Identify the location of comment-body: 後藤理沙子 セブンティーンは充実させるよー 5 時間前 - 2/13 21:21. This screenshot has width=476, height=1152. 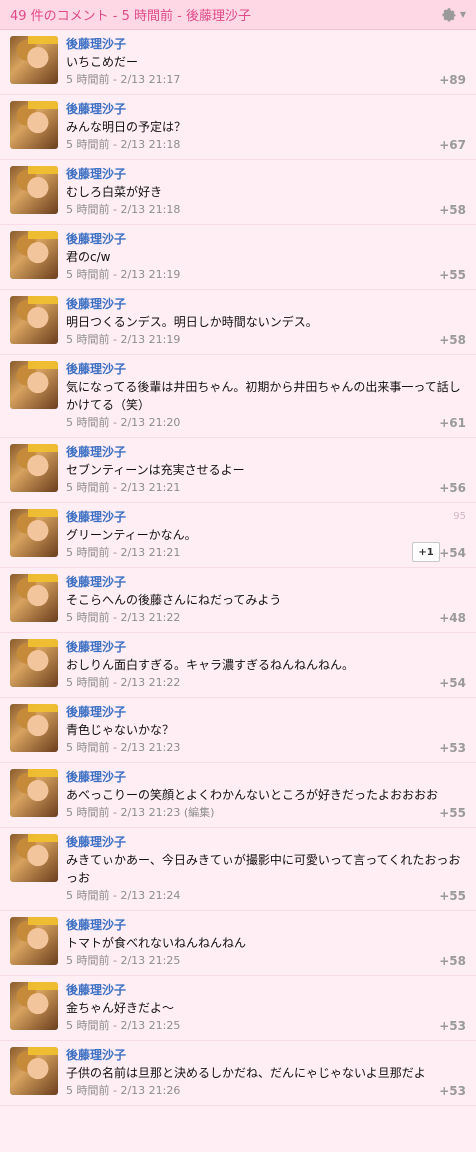
(267, 470).